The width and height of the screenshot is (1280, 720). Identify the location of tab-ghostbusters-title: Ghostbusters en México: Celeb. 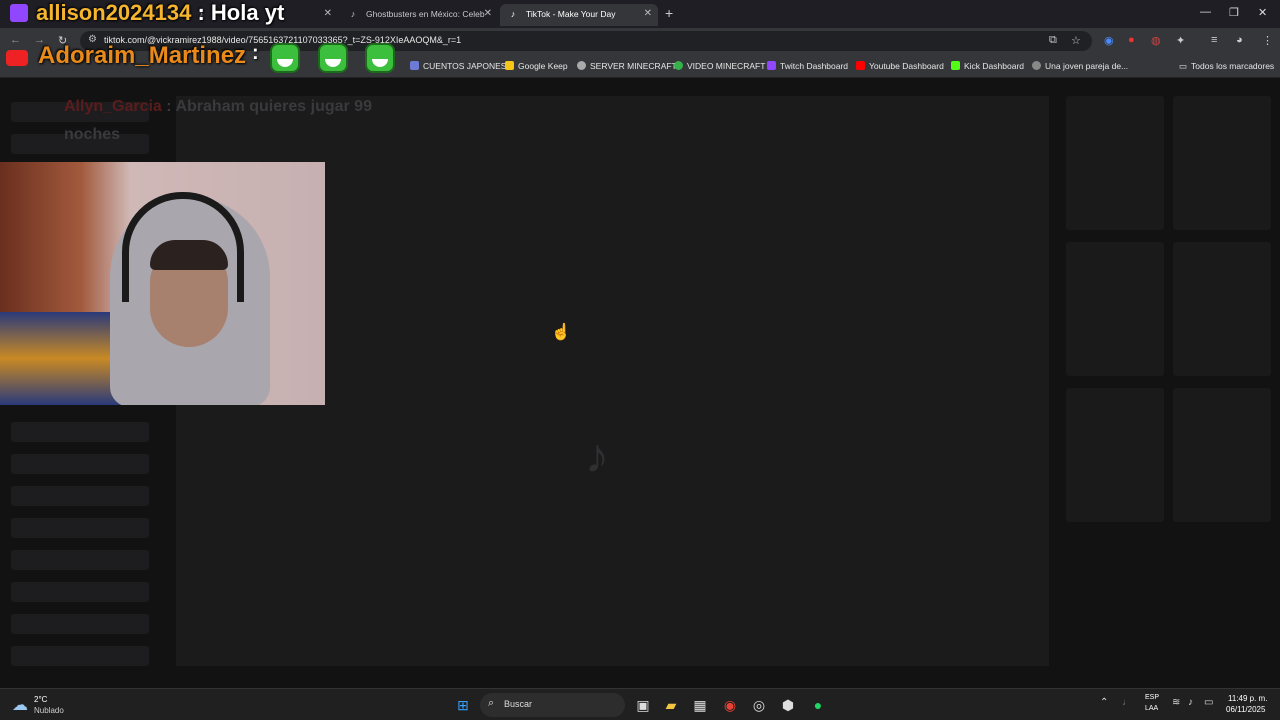
(425, 14).